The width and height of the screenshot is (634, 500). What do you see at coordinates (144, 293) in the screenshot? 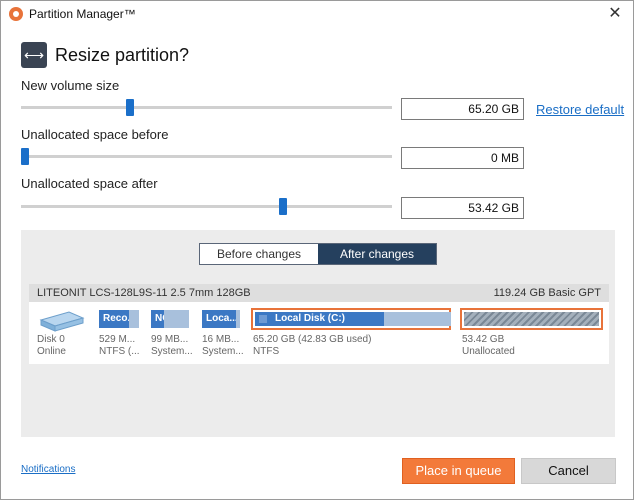
I see `disk-model: LITEONIT LCS-128L9S-11 2.5 7mm 128GB` at bounding box center [144, 293].